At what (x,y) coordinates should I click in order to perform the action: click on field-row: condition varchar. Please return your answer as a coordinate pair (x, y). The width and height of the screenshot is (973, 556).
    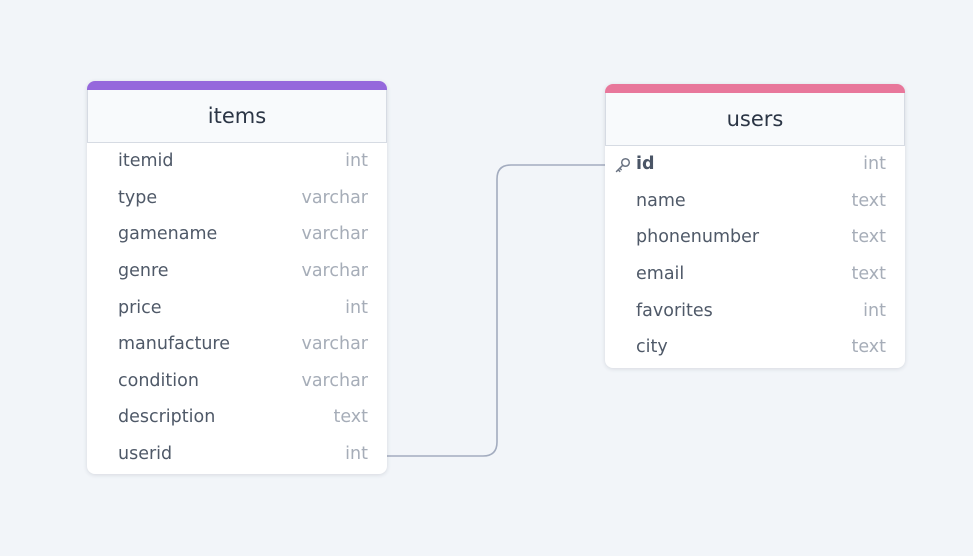
    Looking at the image, I should click on (237, 381).